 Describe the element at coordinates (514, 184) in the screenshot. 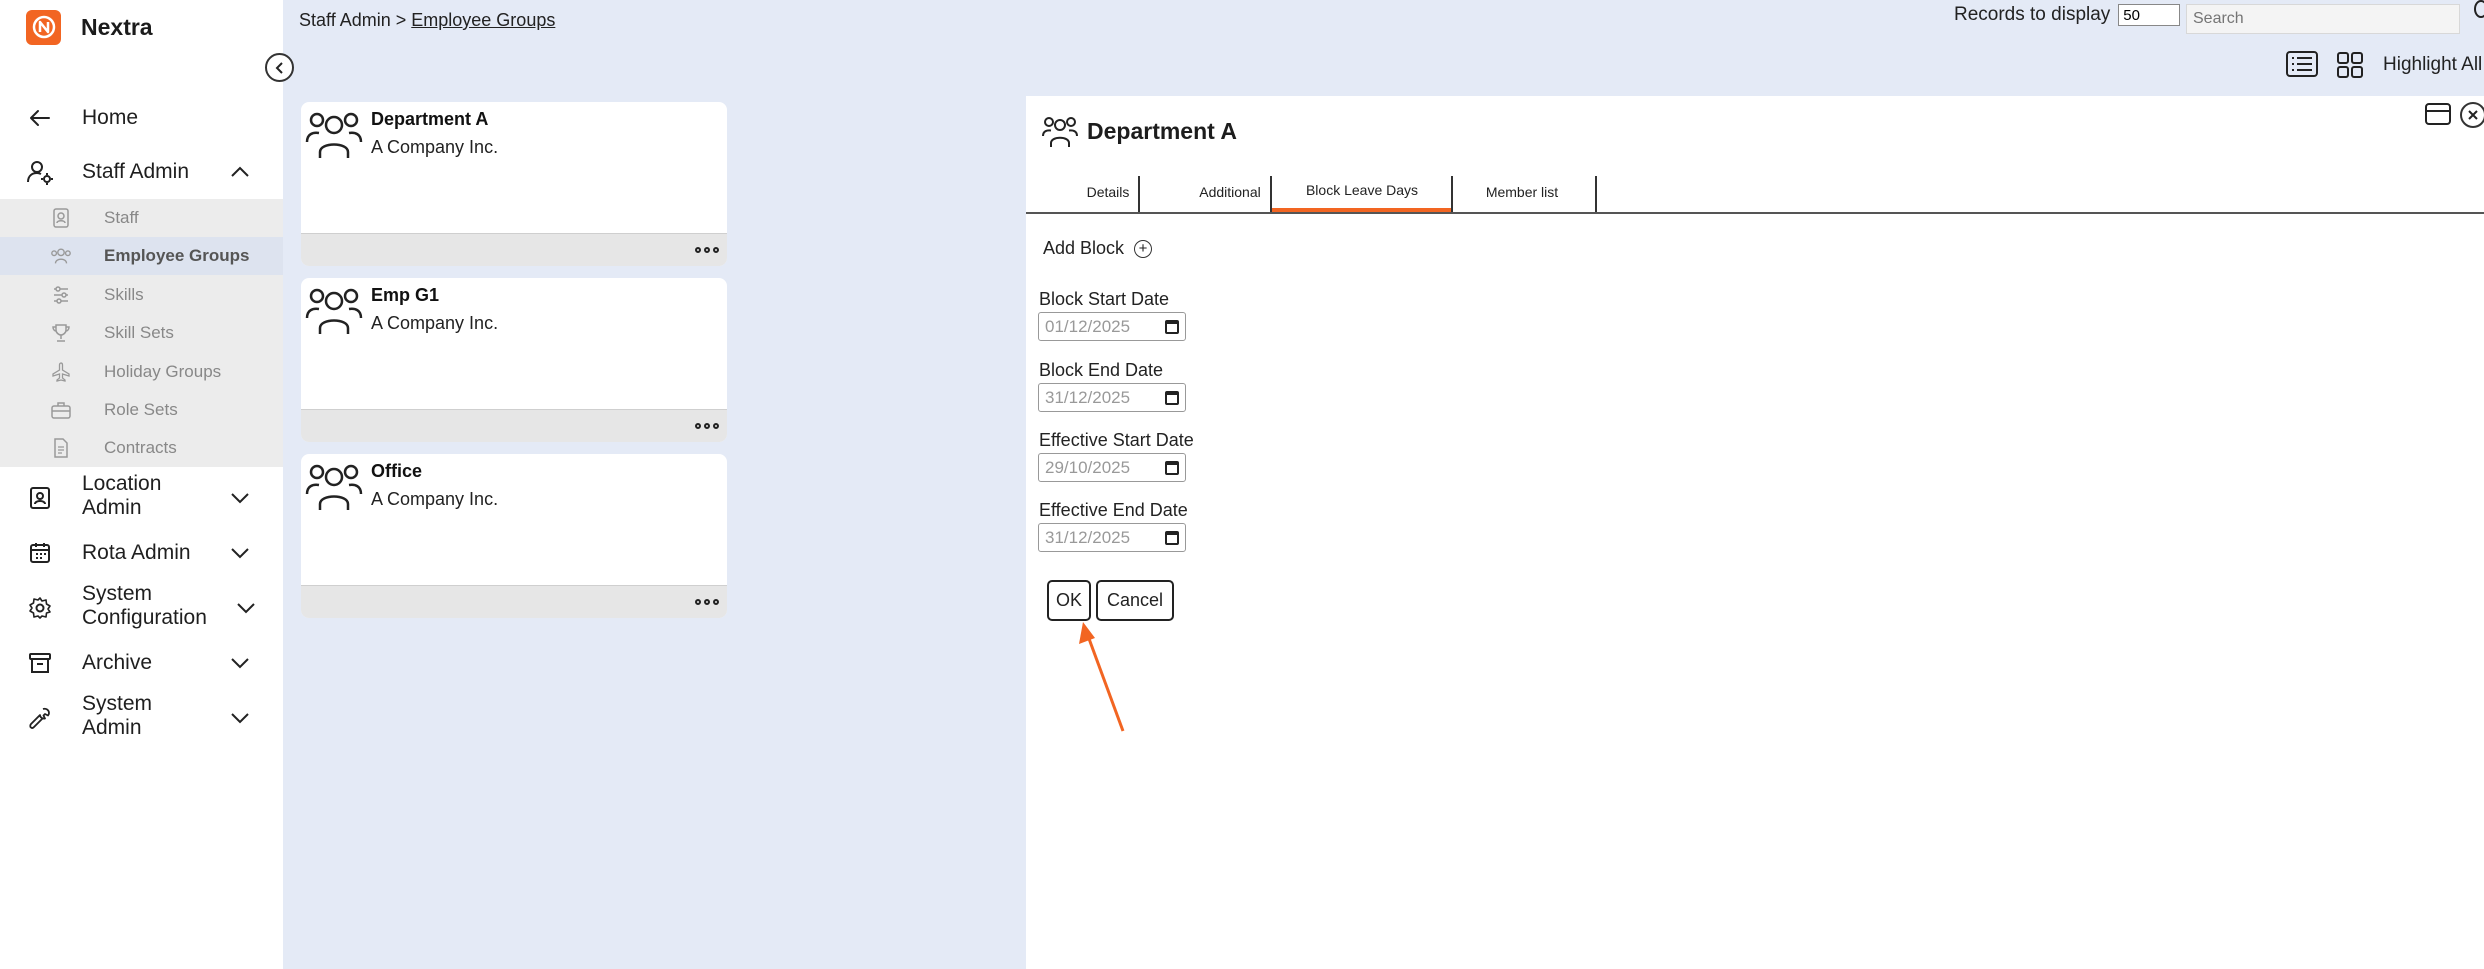

I see `group-card: Department A A Company Inc.` at that location.